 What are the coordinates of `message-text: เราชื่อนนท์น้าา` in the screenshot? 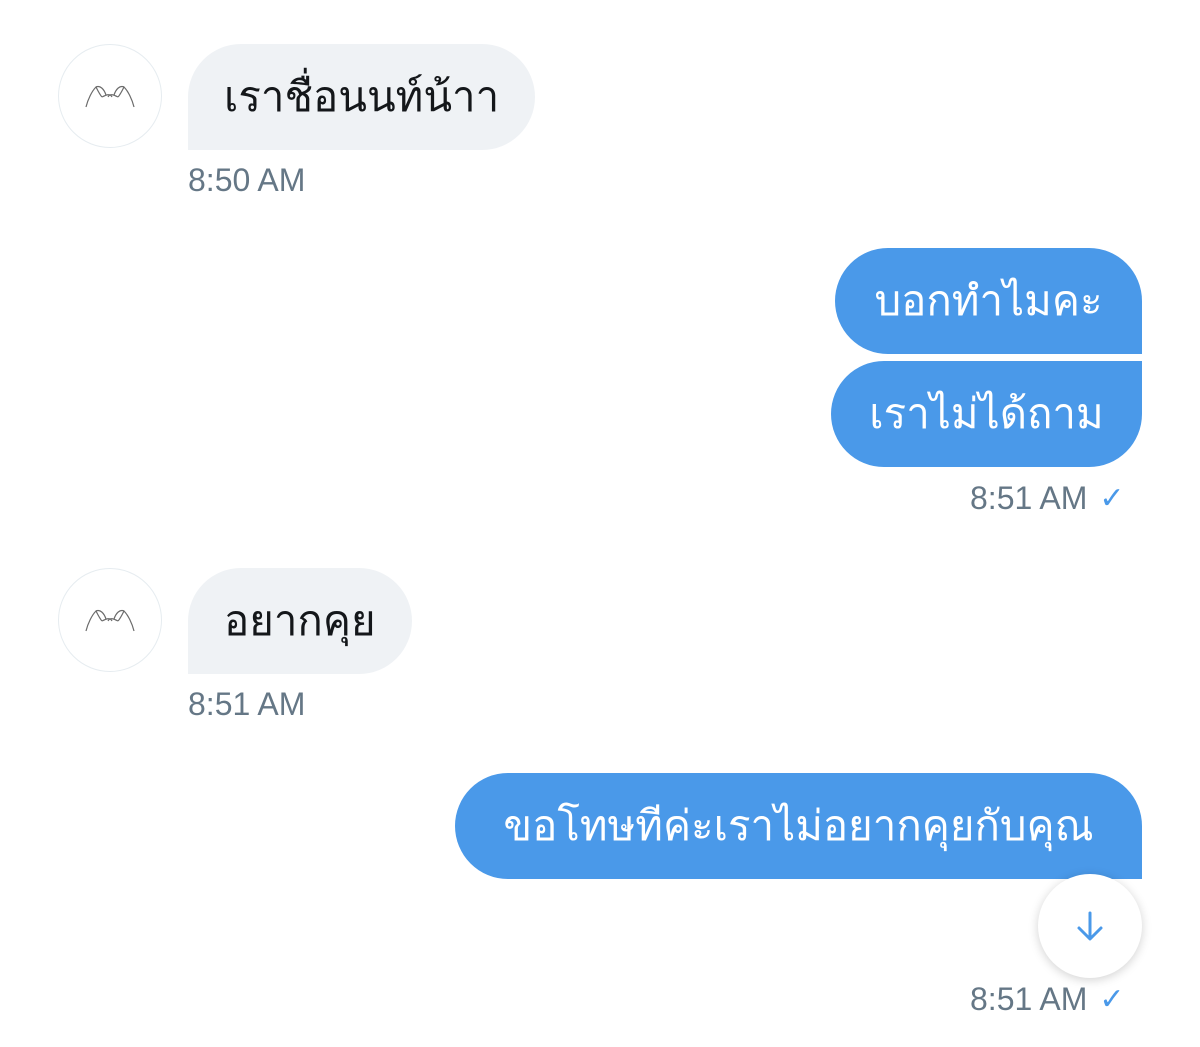 It's located at (362, 96).